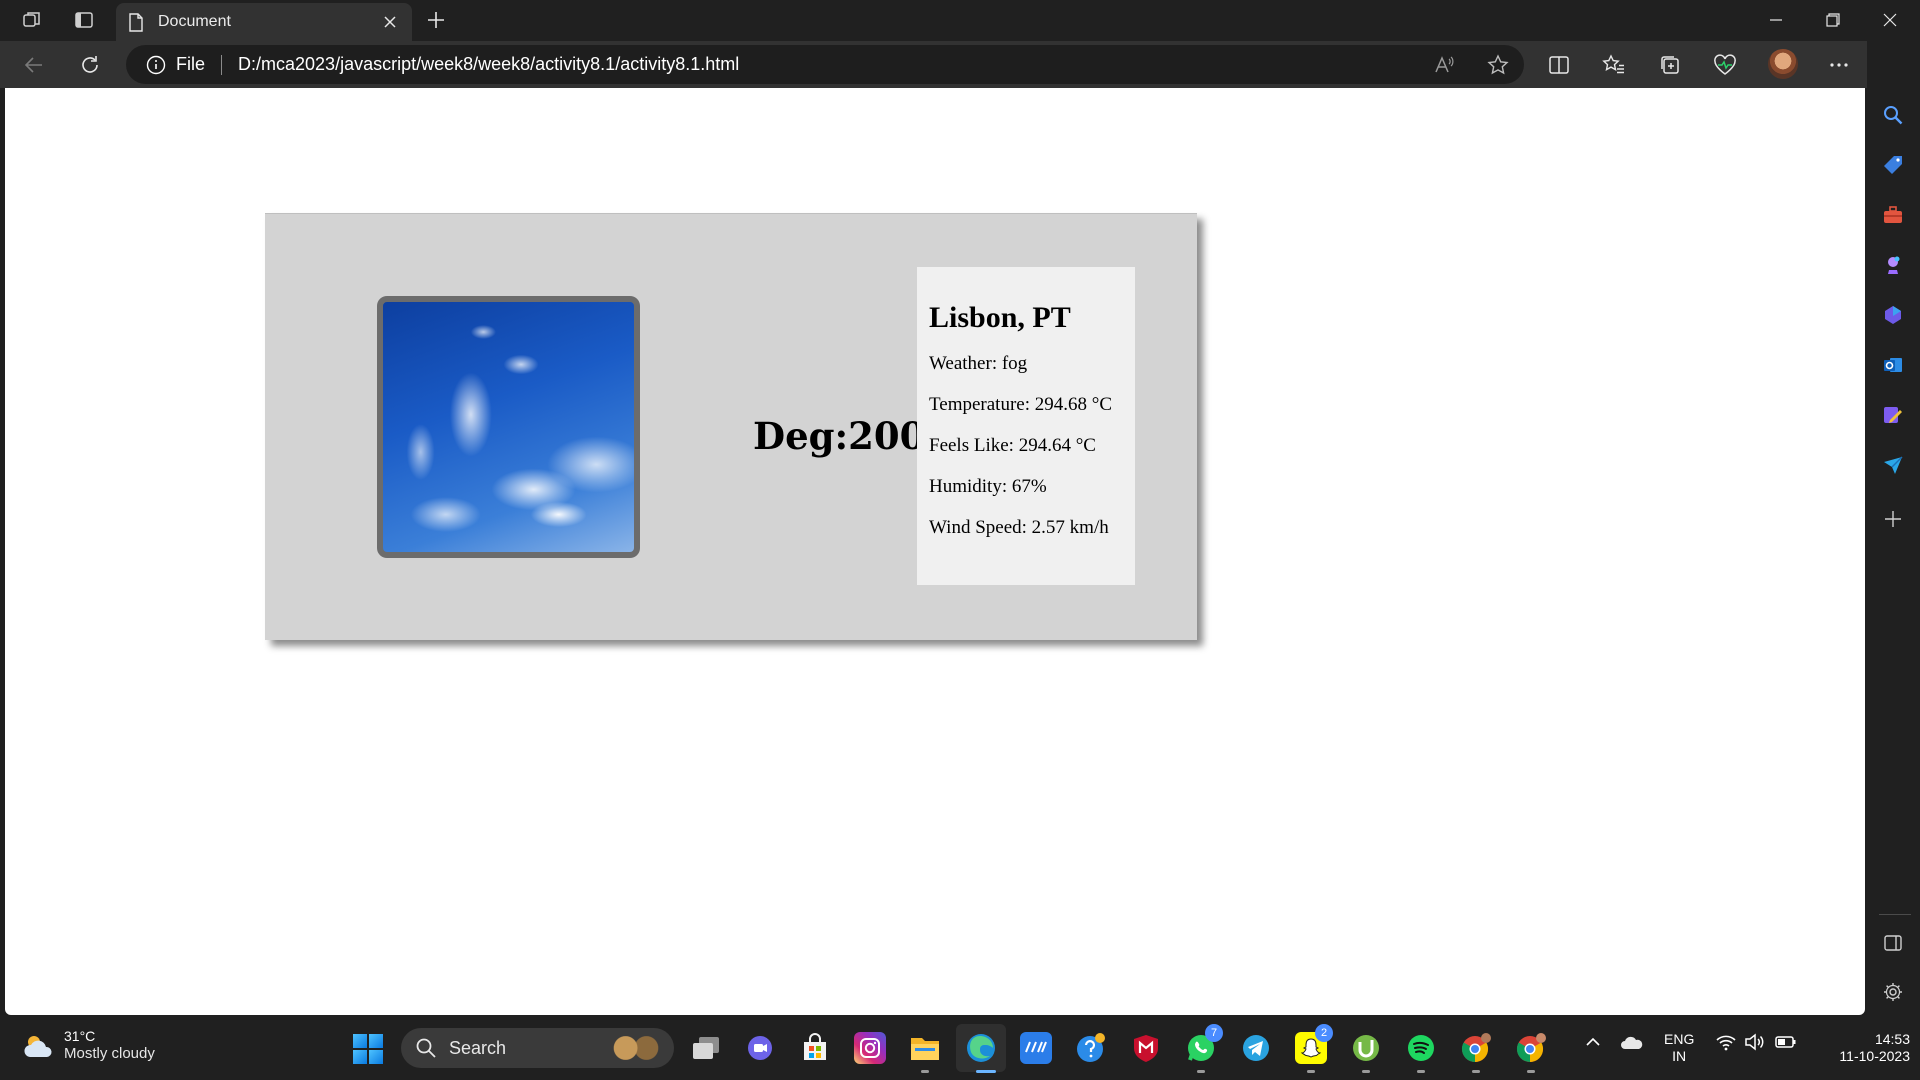  What do you see at coordinates (988, 486) in the screenshot?
I see `humidity-line: Humidity: 67%` at bounding box center [988, 486].